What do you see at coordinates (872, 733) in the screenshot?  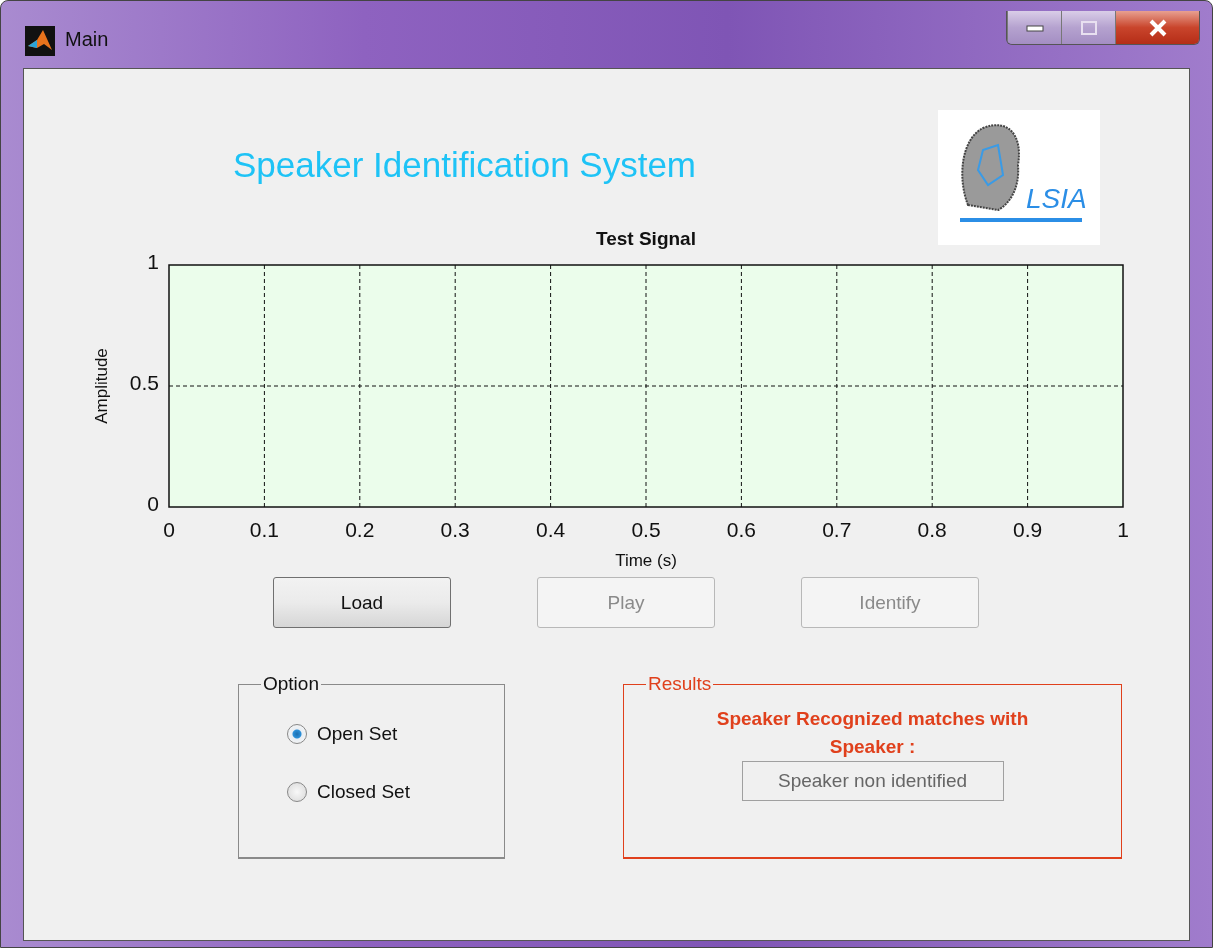 I see `result-message: Speaker Recognized matches with Speaker :` at bounding box center [872, 733].